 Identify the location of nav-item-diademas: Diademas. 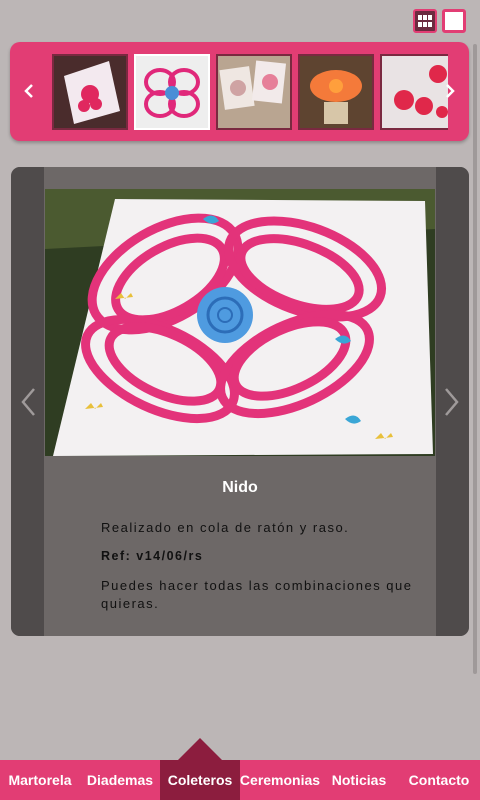
(120, 780).